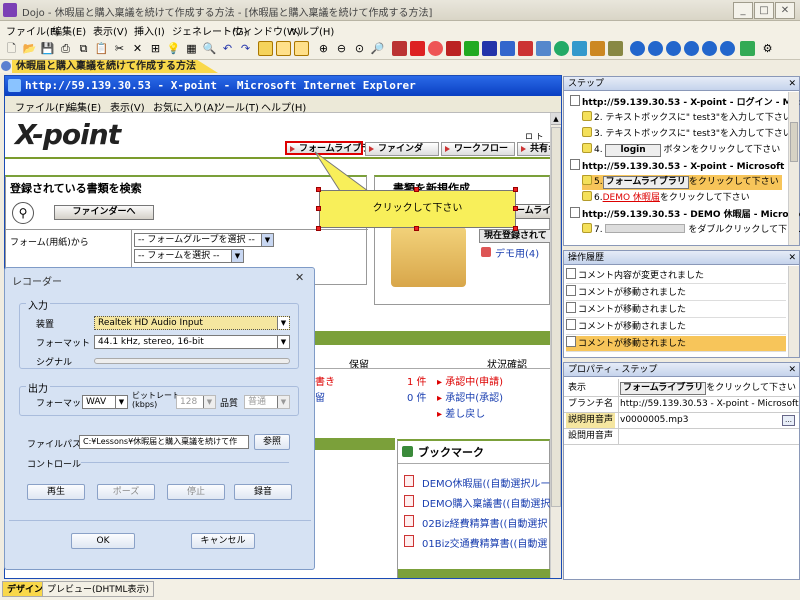  Describe the element at coordinates (320, 396) in the screenshot. I see `status-row2-label: 留` at that location.